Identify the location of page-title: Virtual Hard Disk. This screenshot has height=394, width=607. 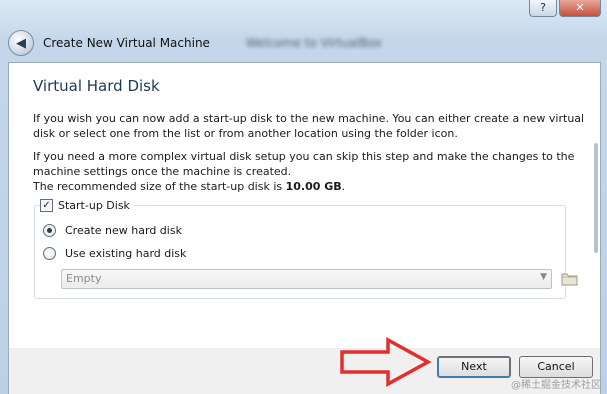
(96, 86).